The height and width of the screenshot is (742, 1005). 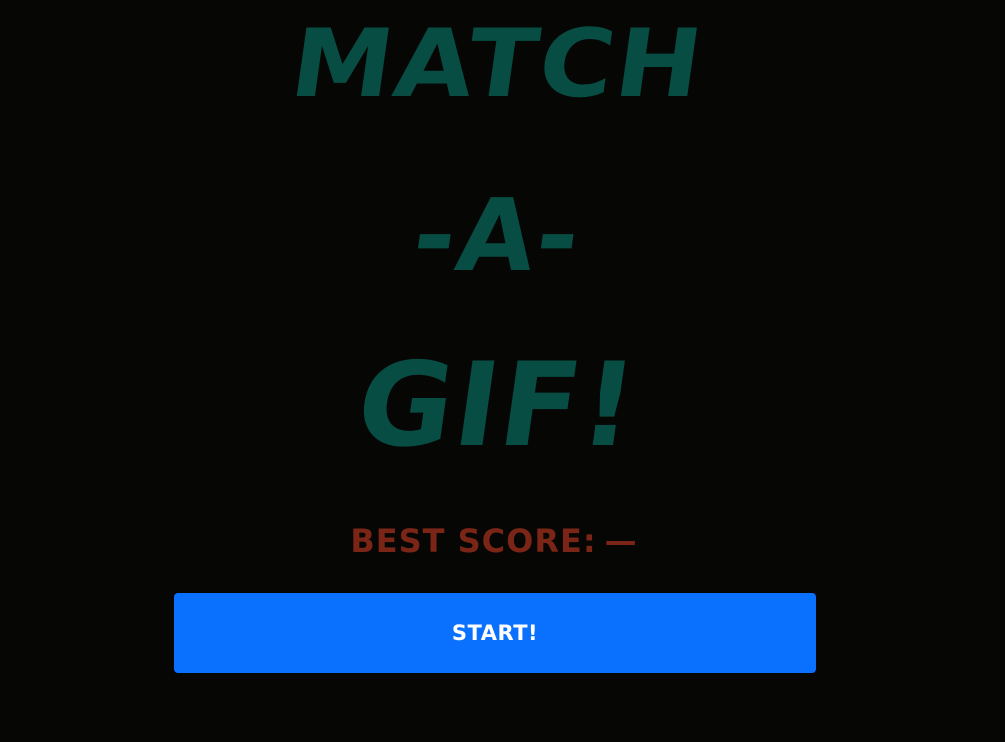 I want to click on start-button: START!, so click(x=495, y=633).